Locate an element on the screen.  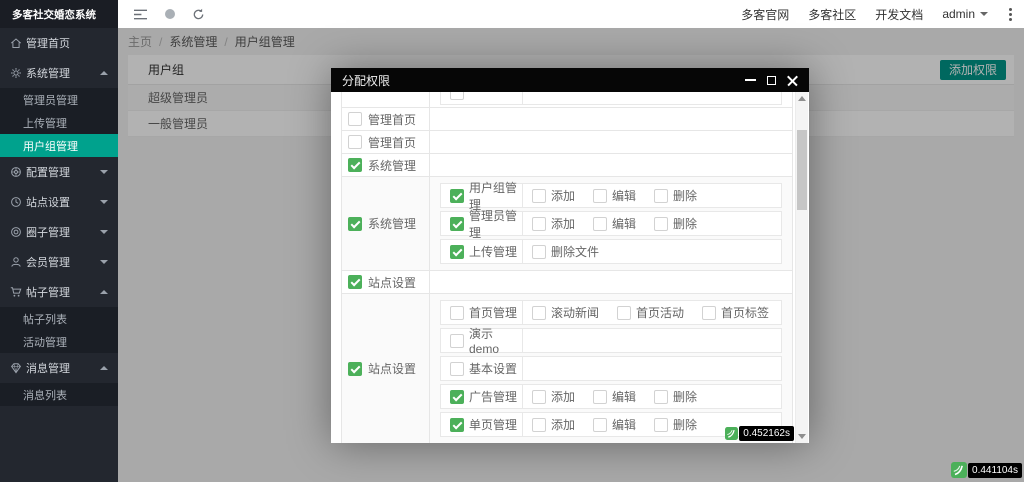
sidebar-item-配置管理: 配置管理 is located at coordinates (59, 172).